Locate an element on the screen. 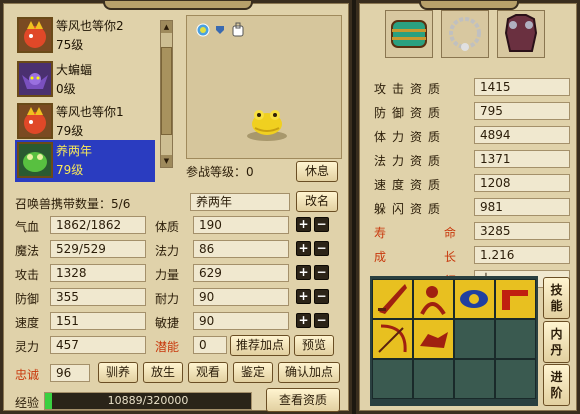 This screenshot has height=414, width=580. aptitude-label-speed: 速度资质 is located at coordinates (410, 185).